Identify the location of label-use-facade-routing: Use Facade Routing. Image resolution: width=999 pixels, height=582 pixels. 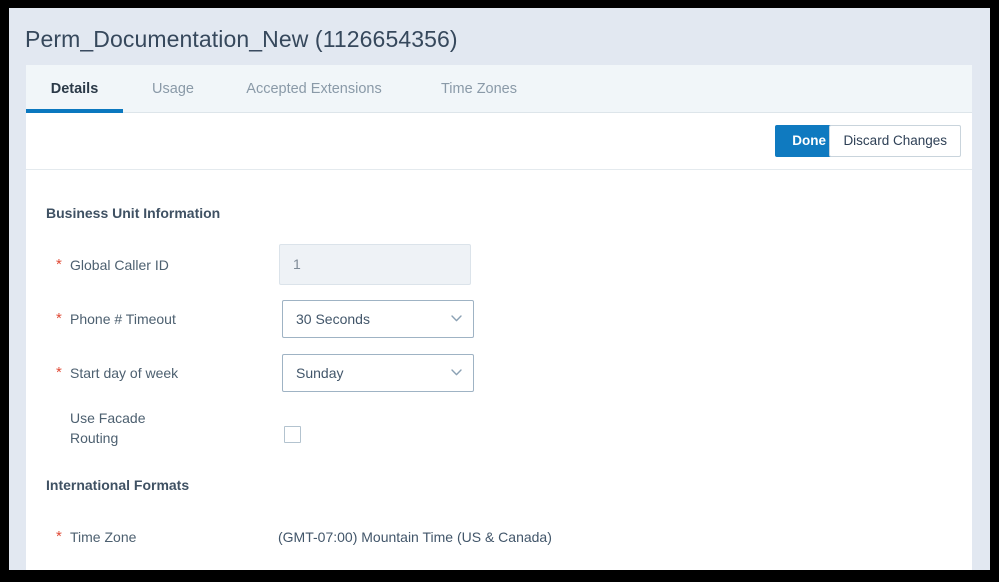
(108, 428).